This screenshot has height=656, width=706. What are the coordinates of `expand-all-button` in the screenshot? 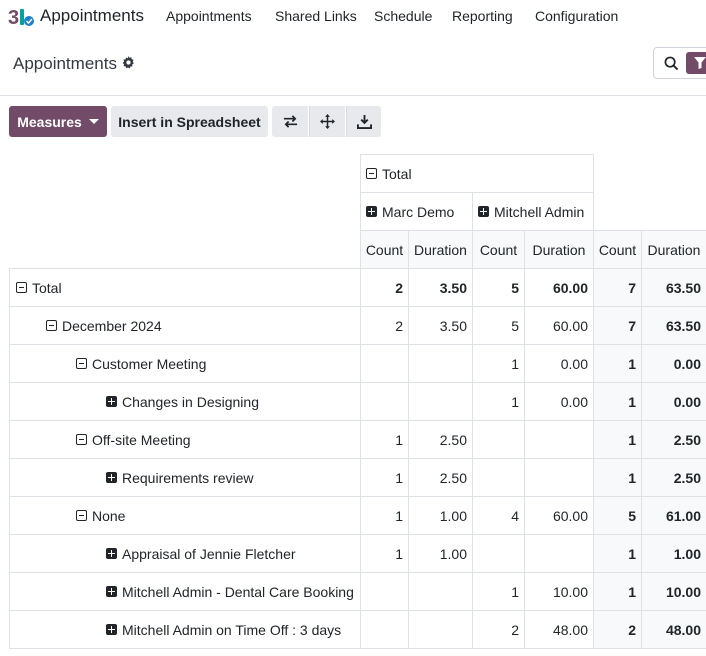 It's located at (327, 121).